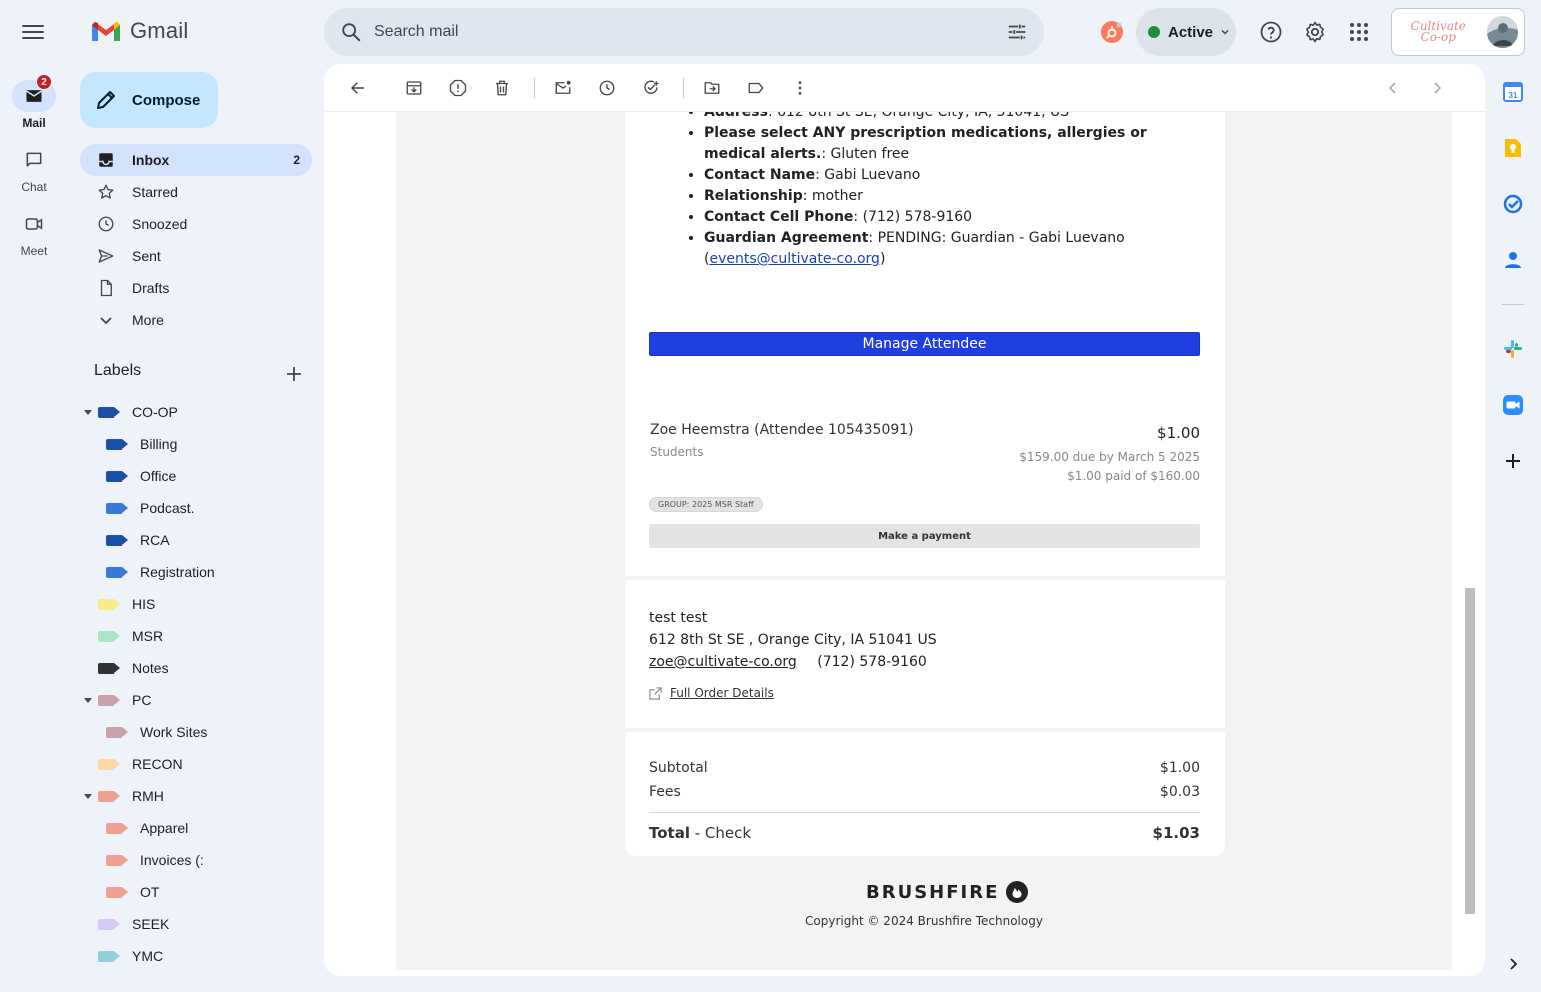  I want to click on label-item: MSR, so click(196, 636).